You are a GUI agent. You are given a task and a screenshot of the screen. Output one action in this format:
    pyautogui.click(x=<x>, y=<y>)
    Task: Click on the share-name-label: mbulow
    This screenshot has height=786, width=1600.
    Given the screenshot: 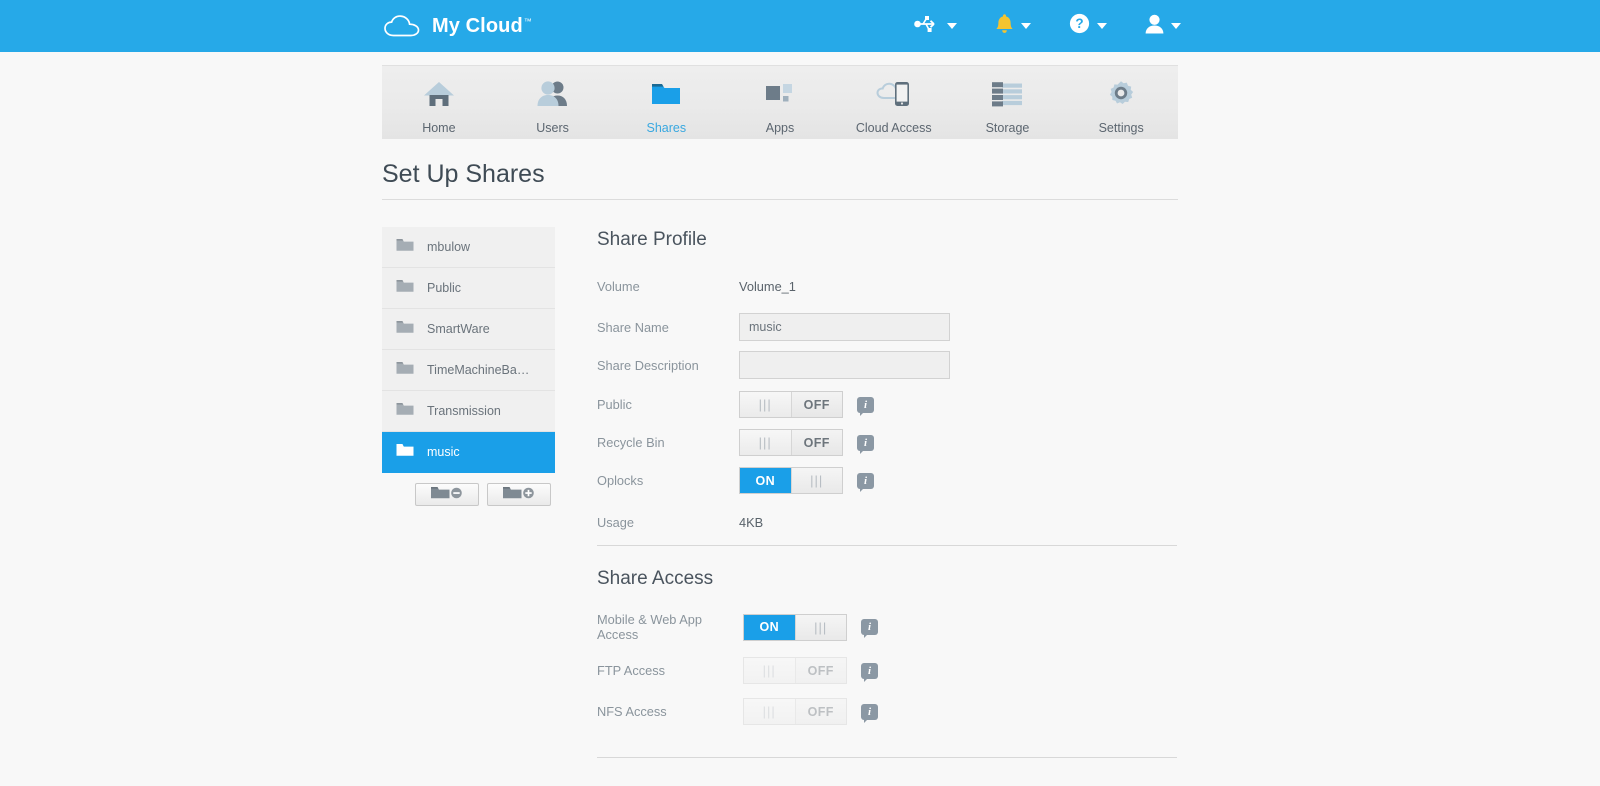 What is the action you would take?
    pyautogui.click(x=449, y=247)
    